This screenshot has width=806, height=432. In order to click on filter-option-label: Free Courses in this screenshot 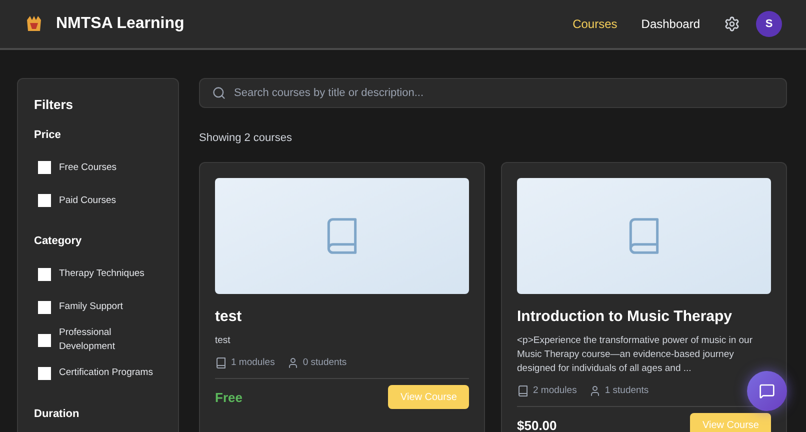, I will do `click(88, 167)`.